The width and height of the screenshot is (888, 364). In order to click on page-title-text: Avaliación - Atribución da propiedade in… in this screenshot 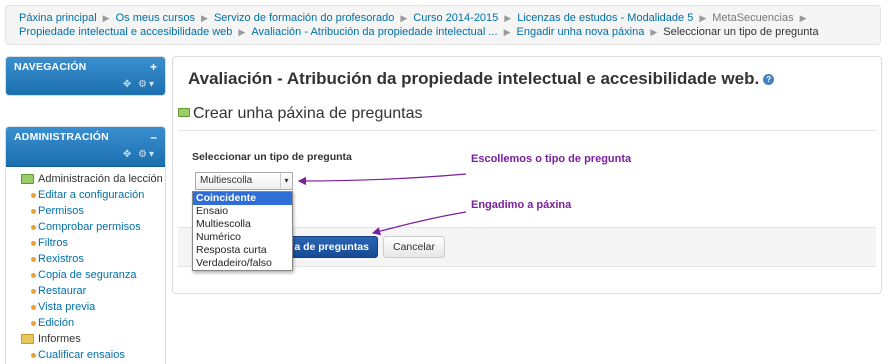, I will do `click(474, 78)`.